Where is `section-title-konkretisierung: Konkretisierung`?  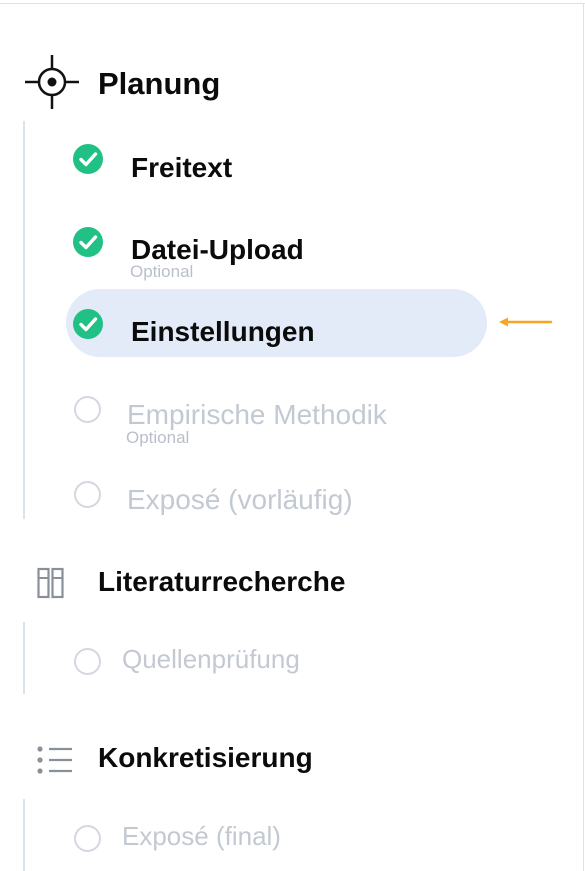 section-title-konkretisierung: Konkretisierung is located at coordinates (205, 758).